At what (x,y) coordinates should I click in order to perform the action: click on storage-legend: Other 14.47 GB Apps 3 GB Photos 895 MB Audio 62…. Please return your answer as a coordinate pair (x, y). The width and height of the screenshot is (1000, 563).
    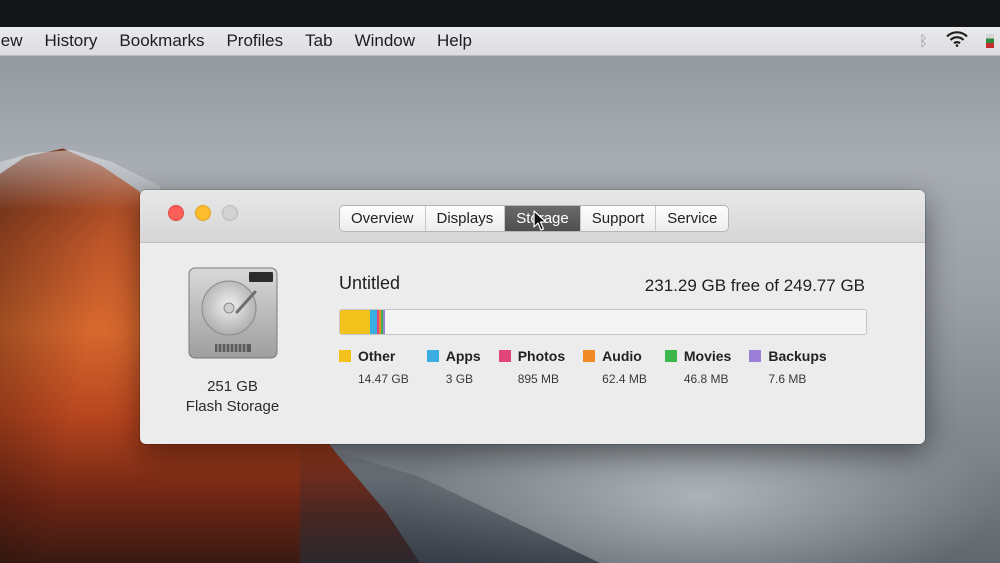
    Looking at the image, I should click on (592, 367).